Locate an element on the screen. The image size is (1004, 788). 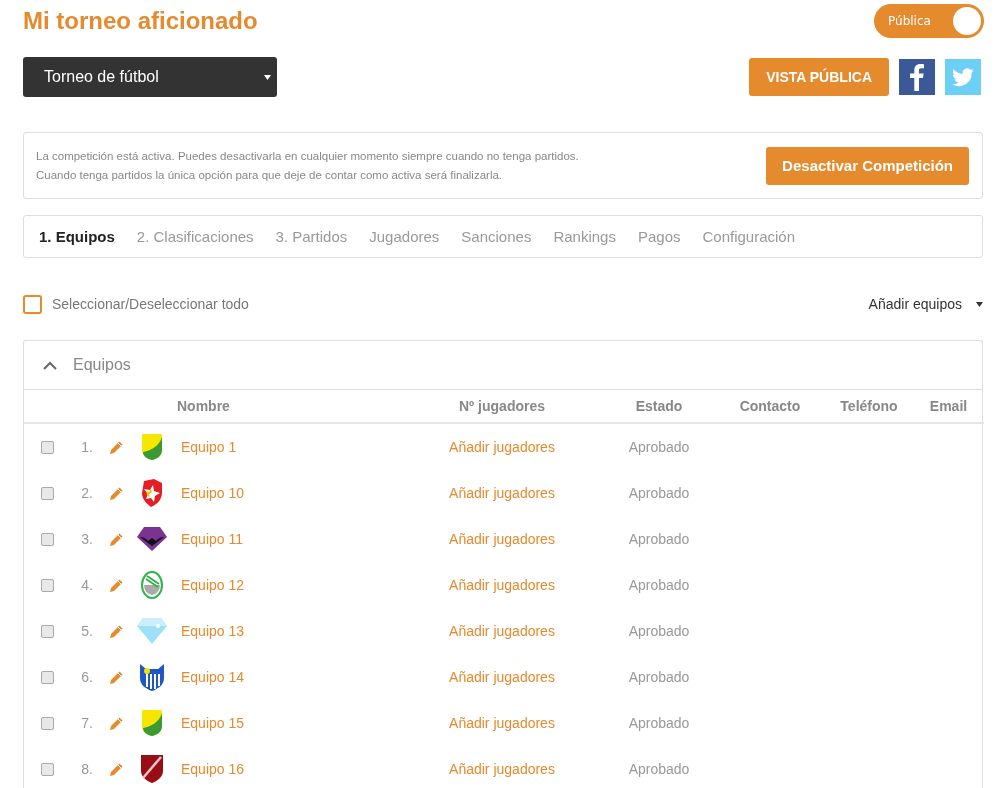
panel-title: Equipos is located at coordinates (102, 365).